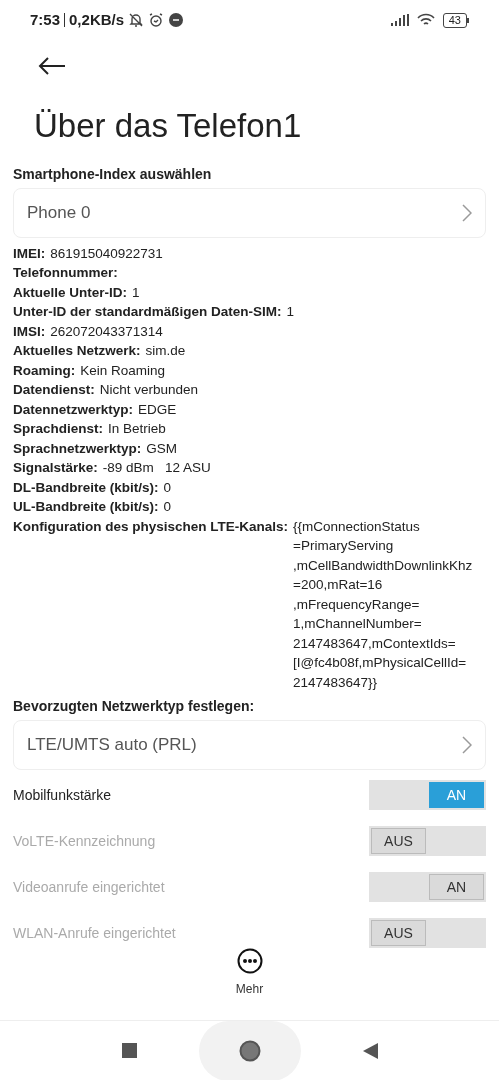 This screenshot has width=499, height=1080. I want to click on info-label: Roaming:, so click(44, 370).